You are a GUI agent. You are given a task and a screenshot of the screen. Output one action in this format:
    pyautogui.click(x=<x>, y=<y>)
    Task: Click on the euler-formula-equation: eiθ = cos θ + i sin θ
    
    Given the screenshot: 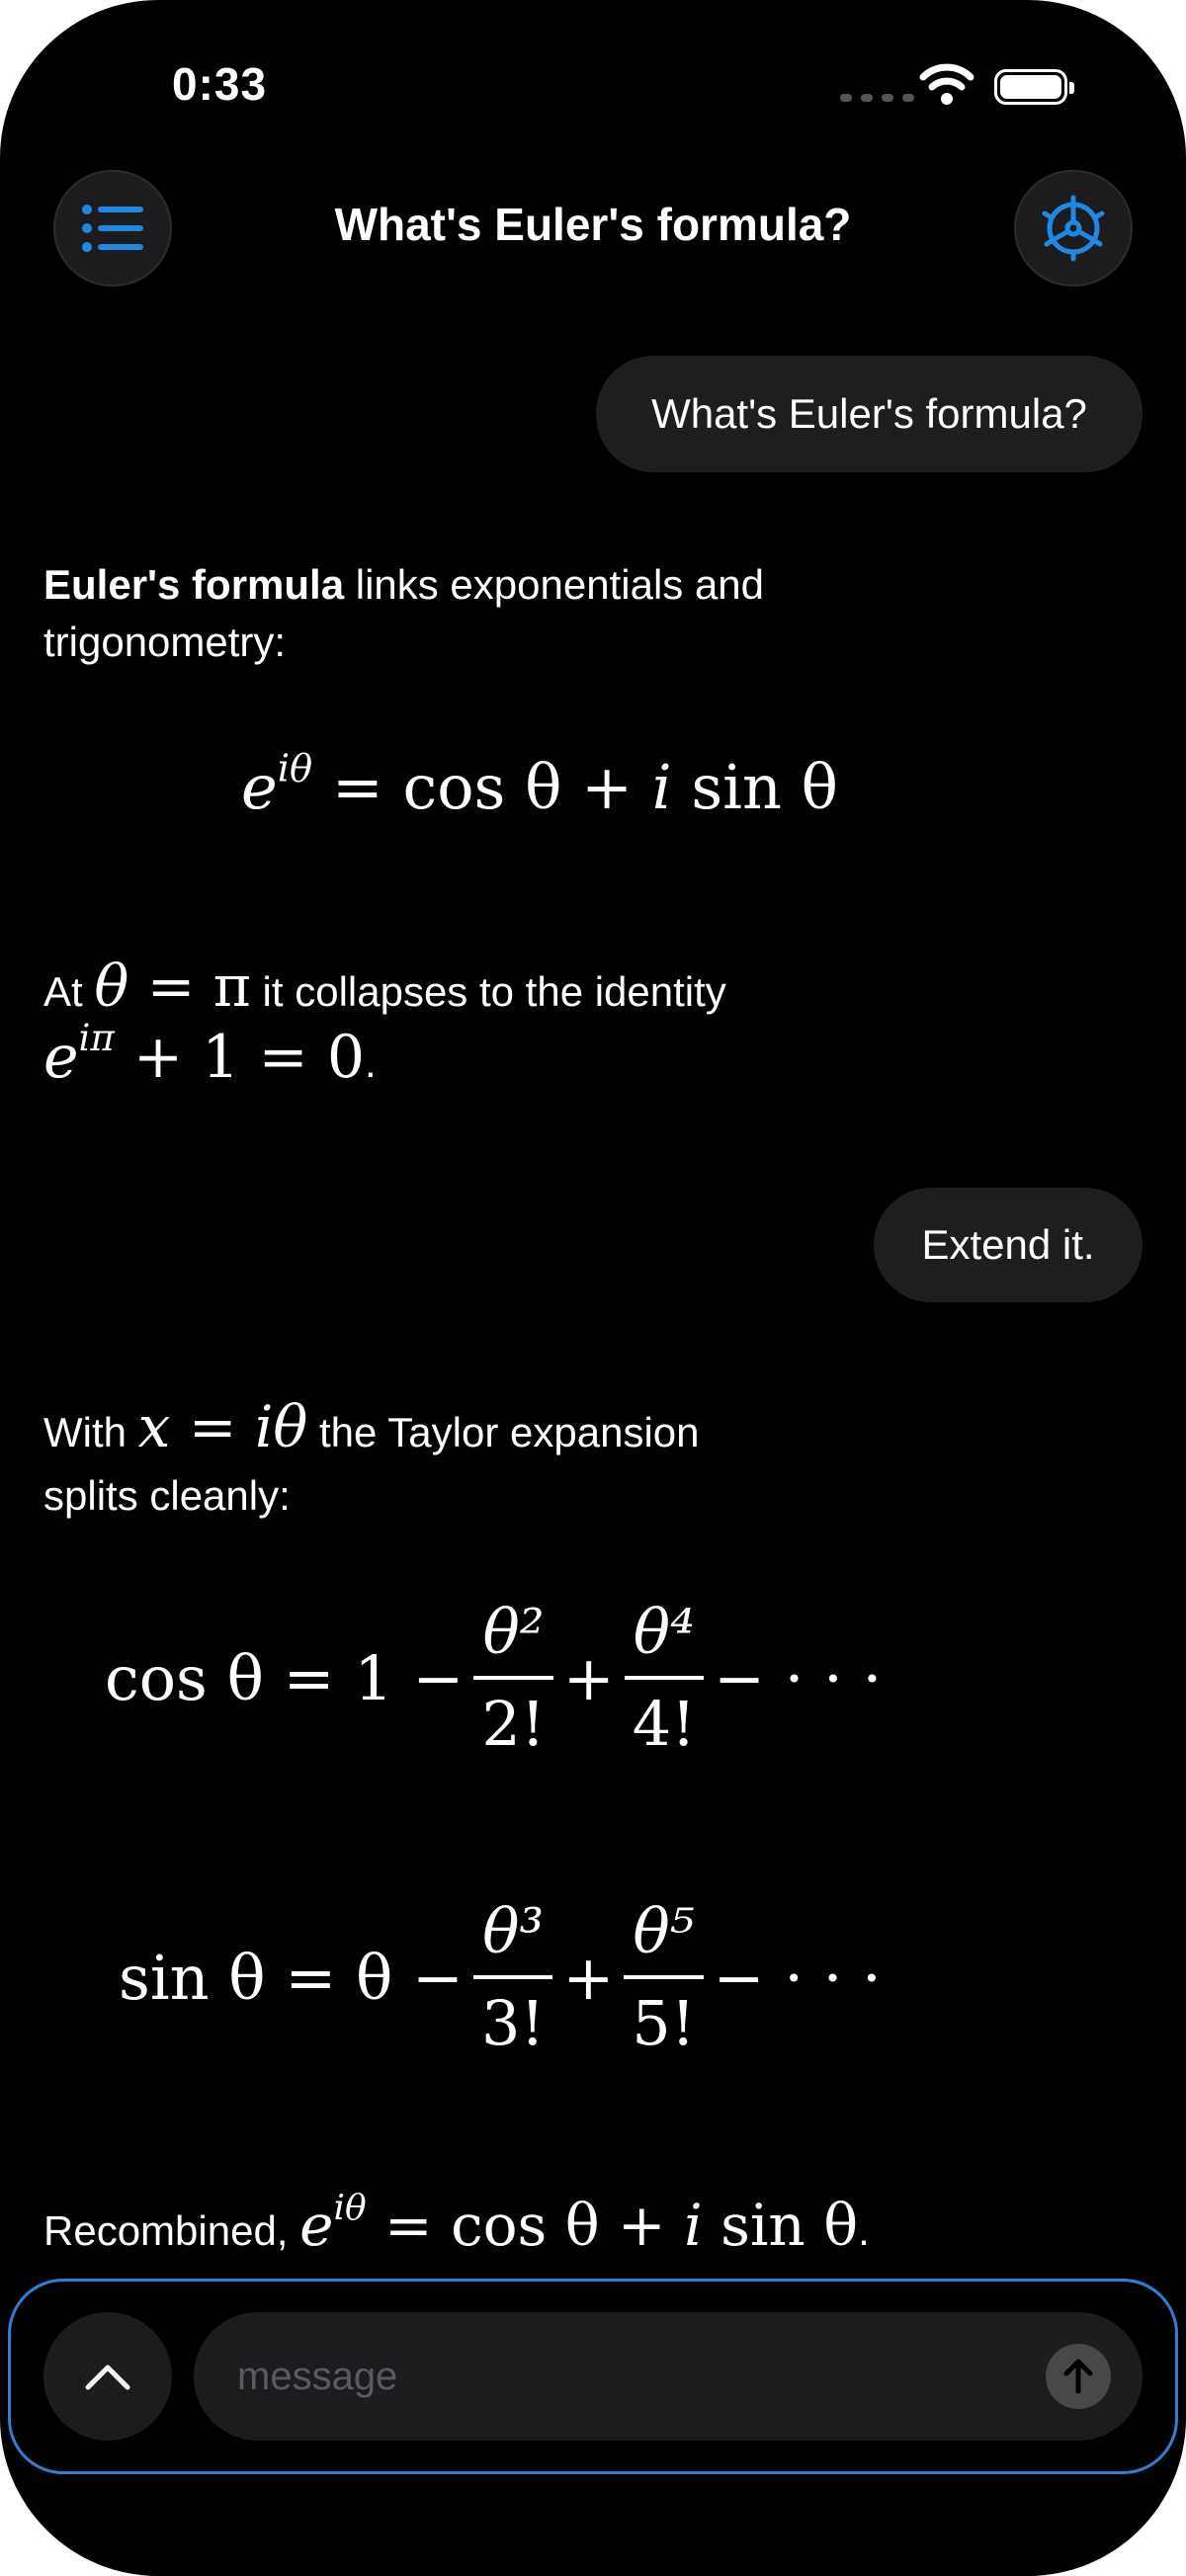 What is the action you would take?
    pyautogui.click(x=539, y=784)
    